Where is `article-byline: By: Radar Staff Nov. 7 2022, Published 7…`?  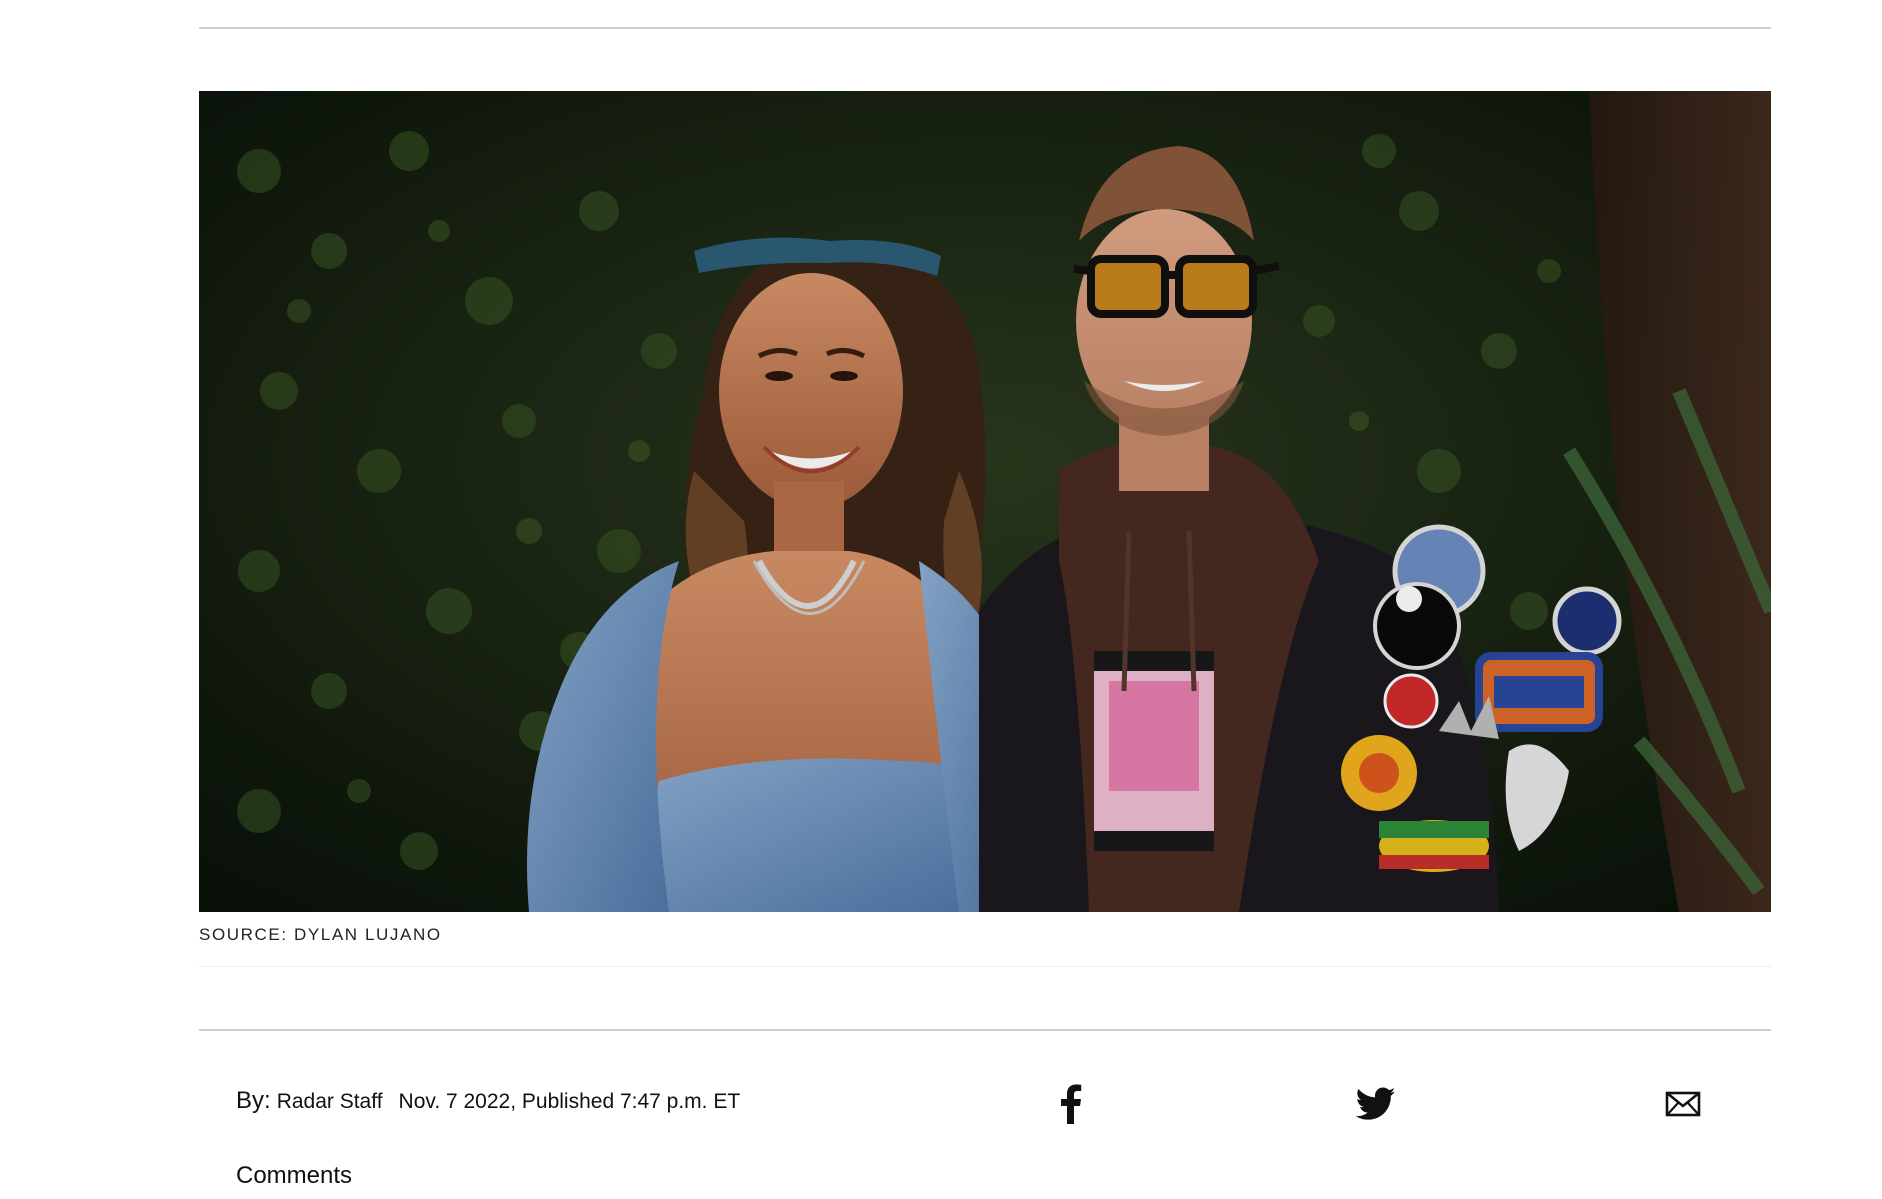
article-byline: By: Radar Staff Nov. 7 2022, Published 7… is located at coordinates (488, 1101).